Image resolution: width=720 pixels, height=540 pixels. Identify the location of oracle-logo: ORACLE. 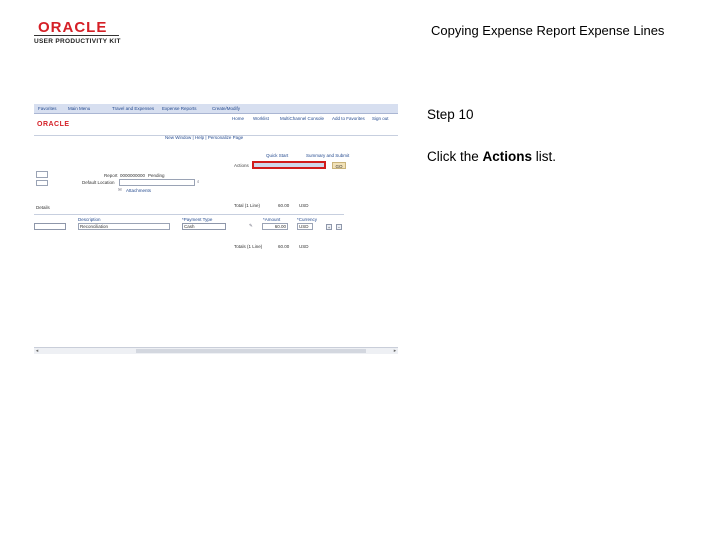
(73, 27).